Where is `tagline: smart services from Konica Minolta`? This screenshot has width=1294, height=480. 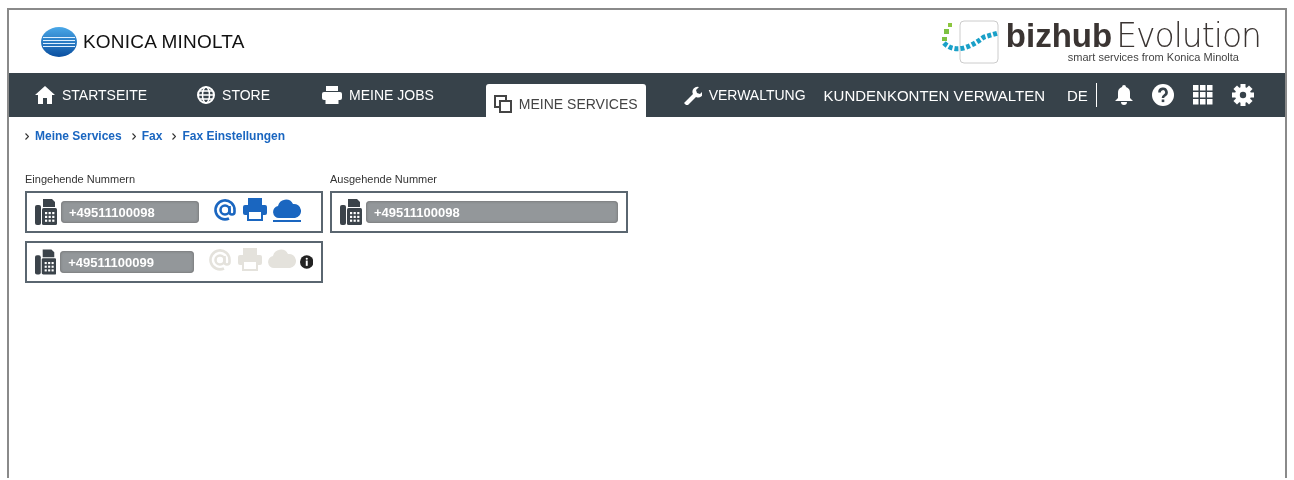 tagline: smart services from Konica Minolta is located at coordinates (1153, 56).